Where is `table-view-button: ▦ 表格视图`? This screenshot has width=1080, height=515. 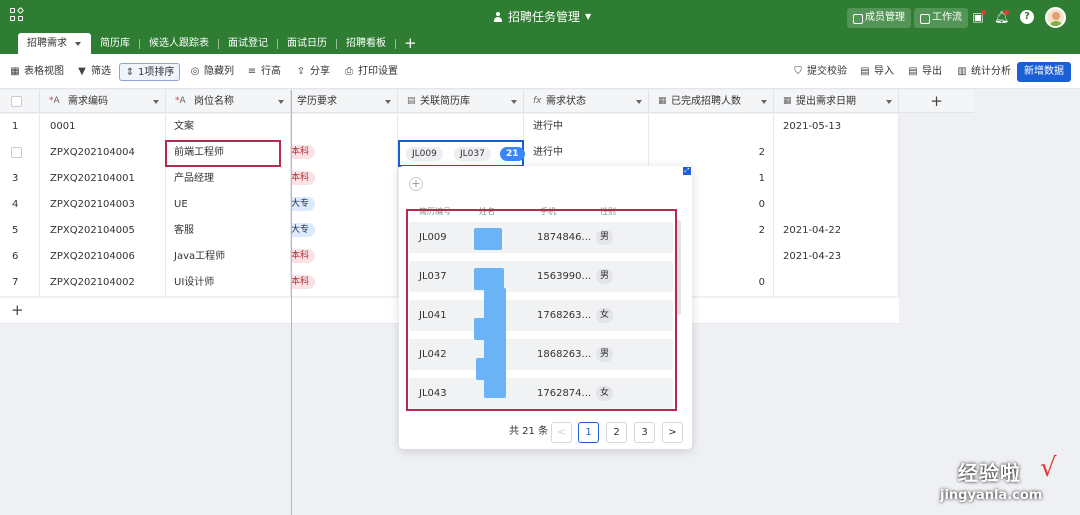 table-view-button: ▦ 表格视图 is located at coordinates (37, 72).